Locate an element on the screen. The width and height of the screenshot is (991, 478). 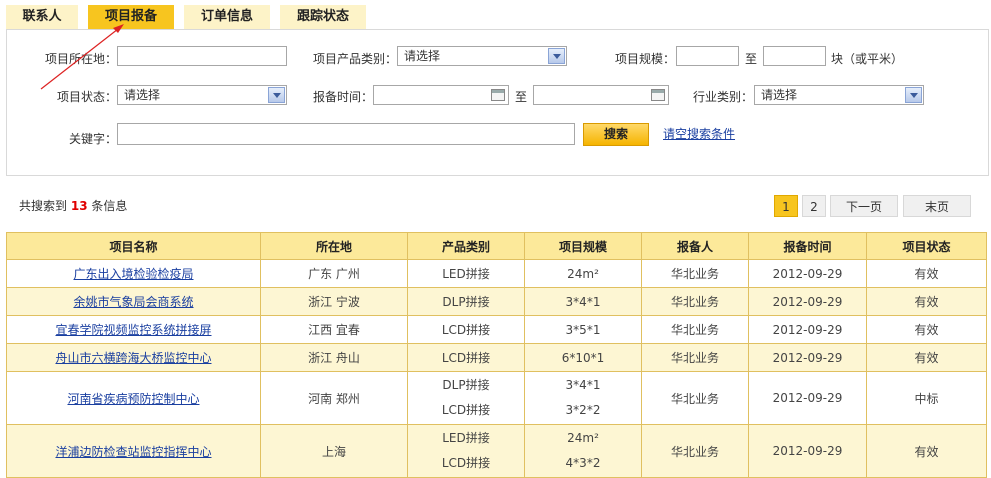
category-line: LED拼接 is located at coordinates (466, 438).